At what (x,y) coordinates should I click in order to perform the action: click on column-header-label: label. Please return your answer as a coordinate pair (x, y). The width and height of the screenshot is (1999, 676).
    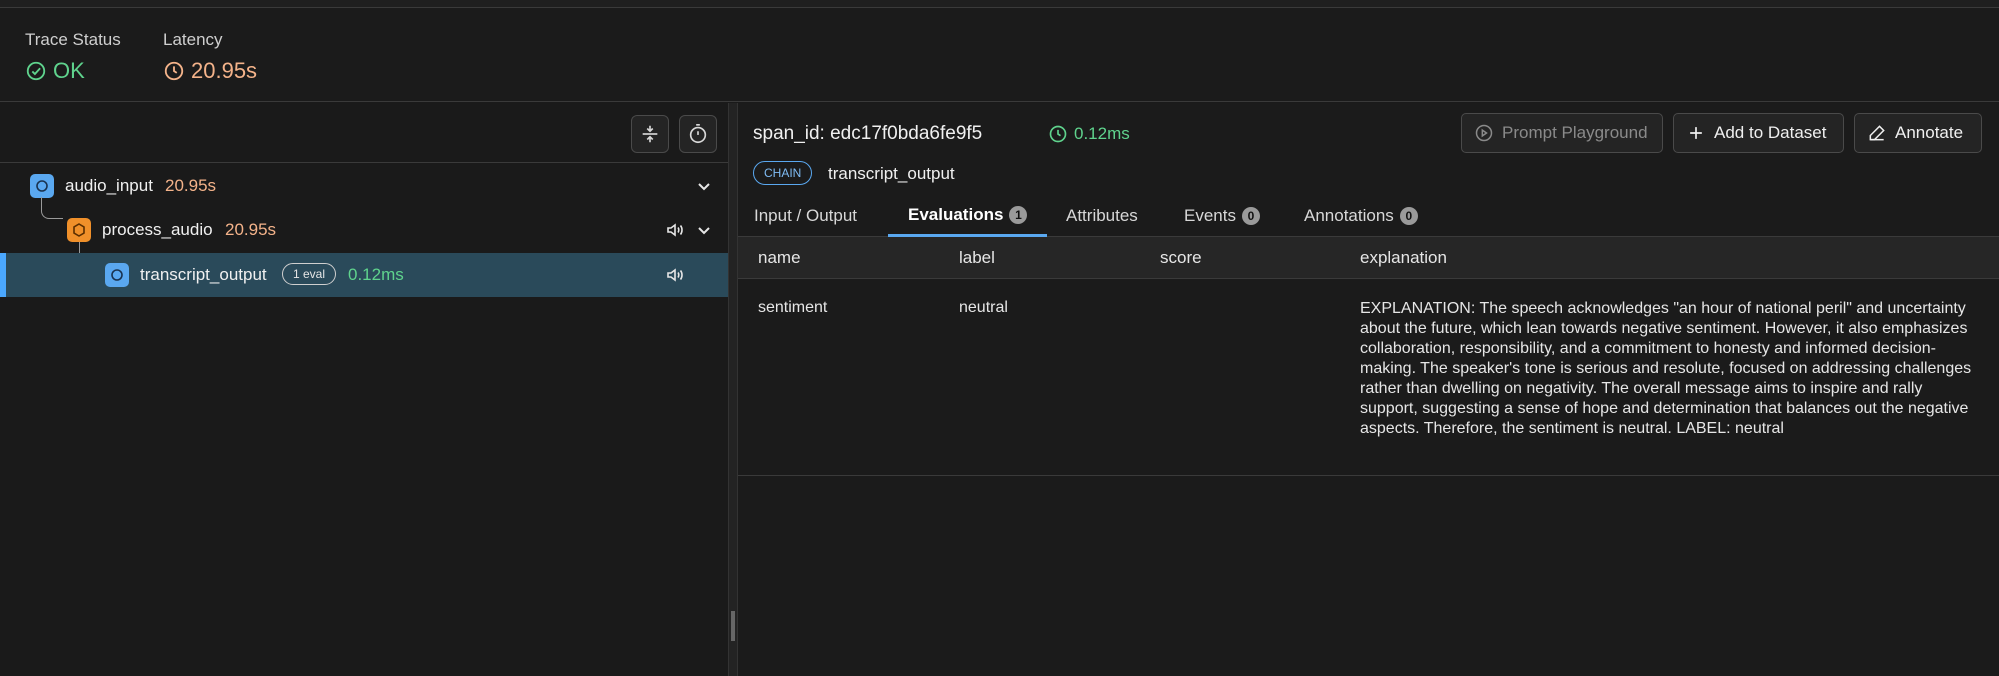
    Looking at the image, I should click on (977, 257).